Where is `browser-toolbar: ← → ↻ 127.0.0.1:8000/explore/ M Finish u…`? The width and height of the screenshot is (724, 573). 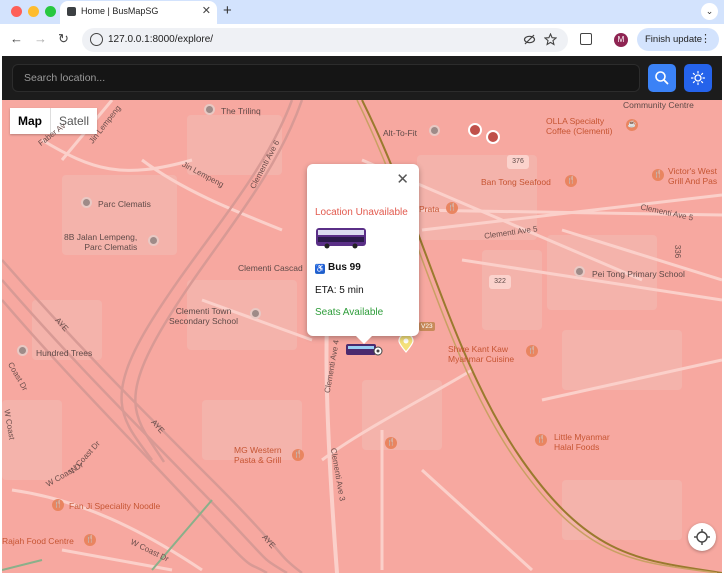
browser-toolbar: ← → ↻ 127.0.0.1:8000/explore/ M Finish u… is located at coordinates (362, 40).